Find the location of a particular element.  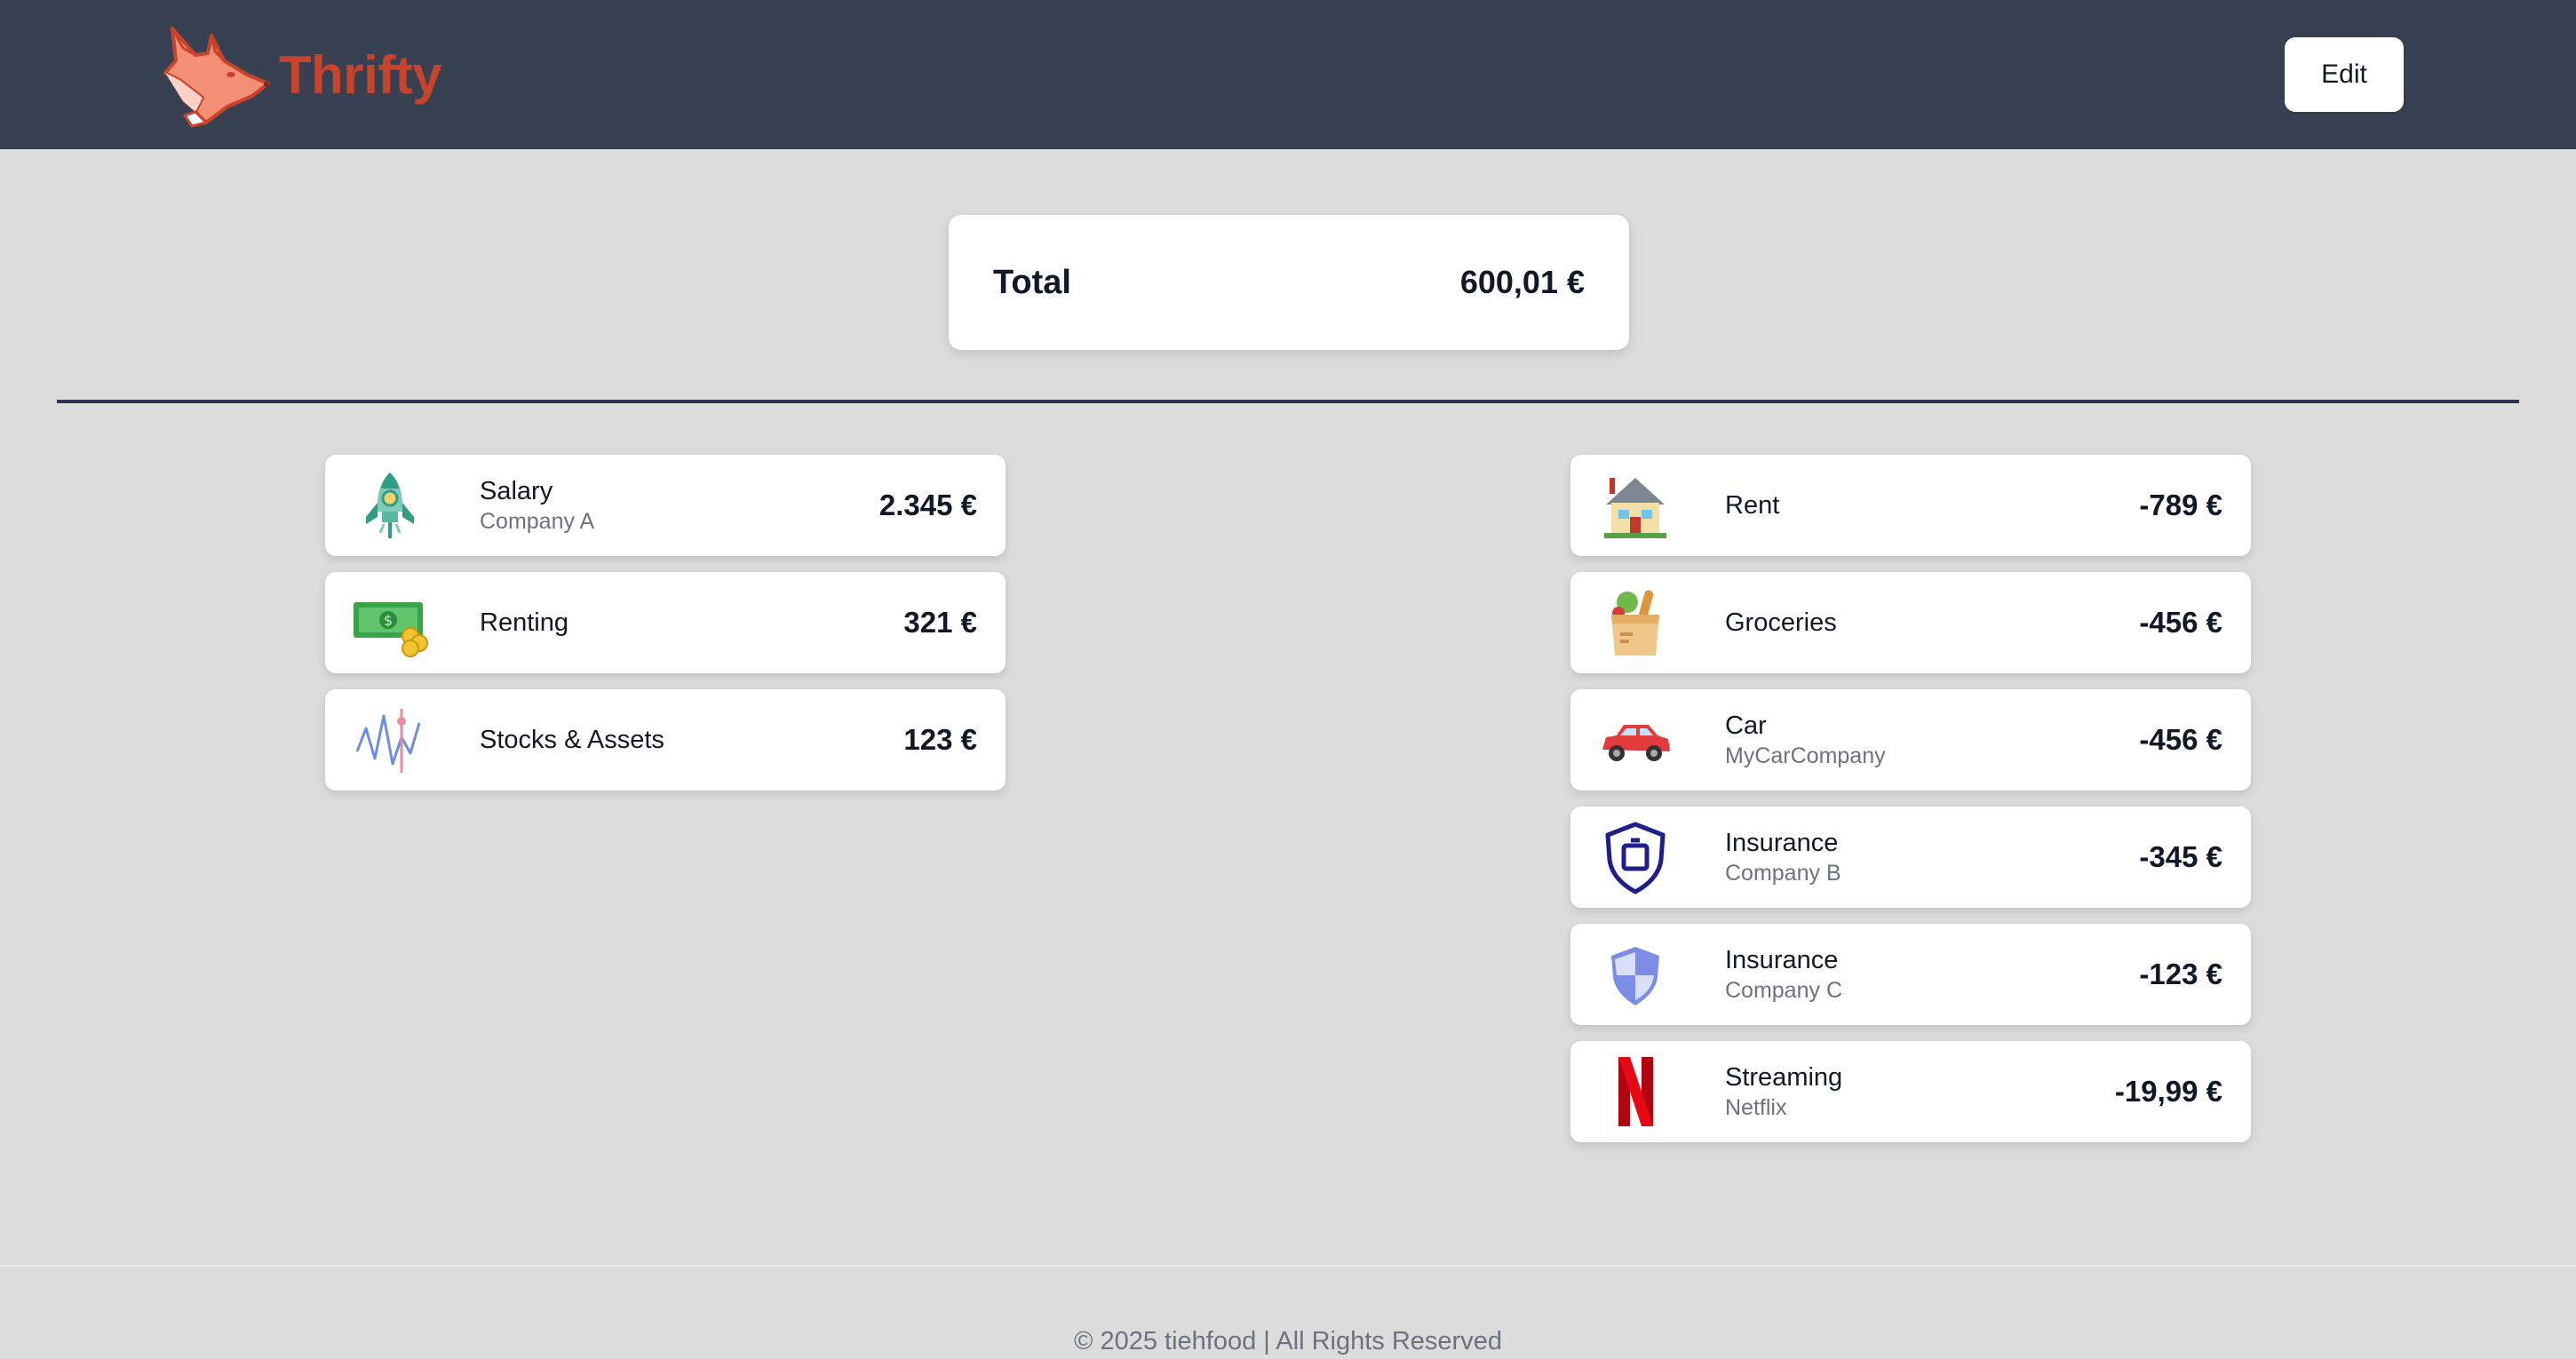

expense-item-streaming: Streaming Netflix -19,99 € is located at coordinates (1910, 1091).